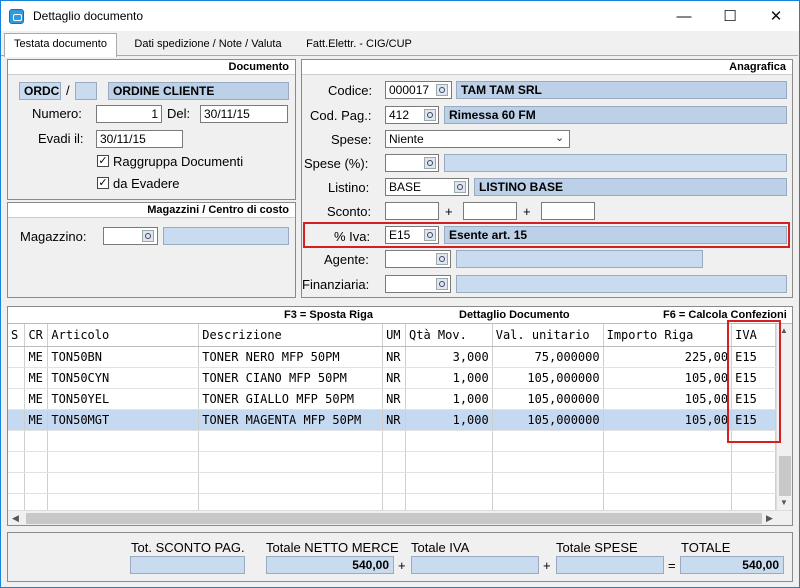 This screenshot has height=588, width=800. What do you see at coordinates (400, 557) in the screenshot?
I see `totali-panel` at bounding box center [400, 557].